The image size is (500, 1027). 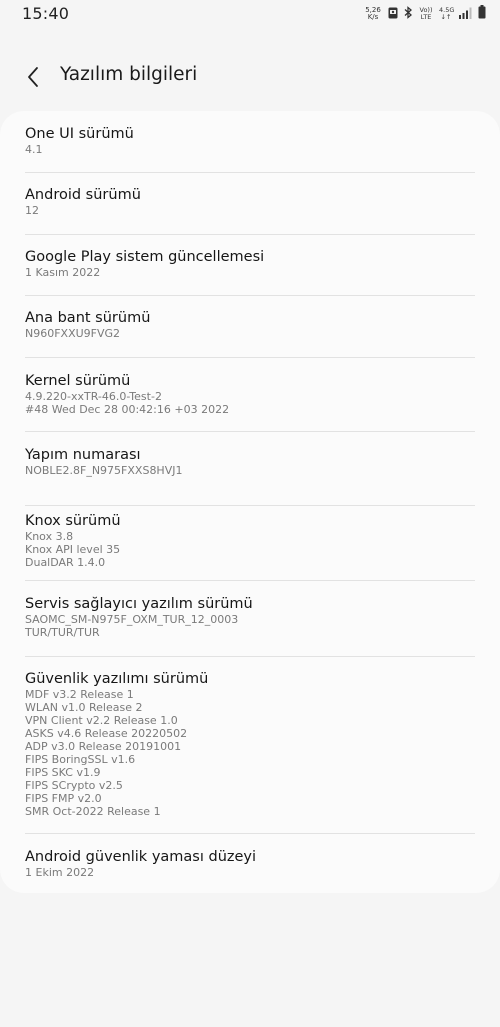 What do you see at coordinates (60, 872) in the screenshot?
I see `list-item-value: 1 Ekim 2022` at bounding box center [60, 872].